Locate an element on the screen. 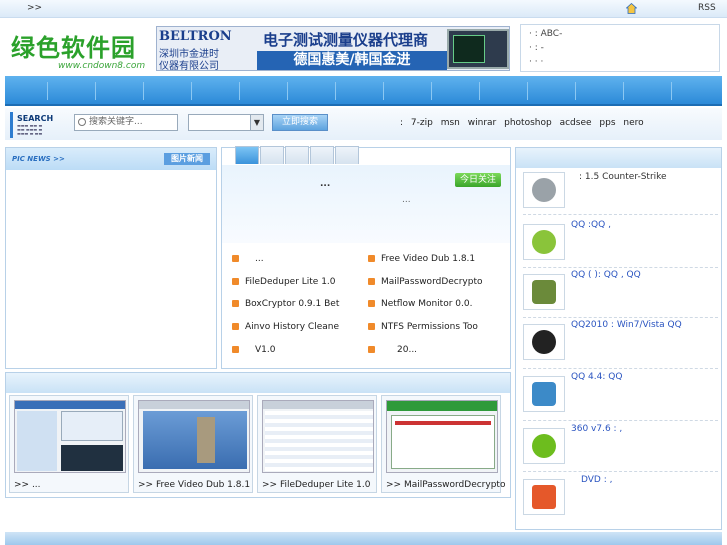 This screenshot has height=545, width=727. site-logo: 绿色软件园 www.cndown8.com is located at coordinates (81, 51).